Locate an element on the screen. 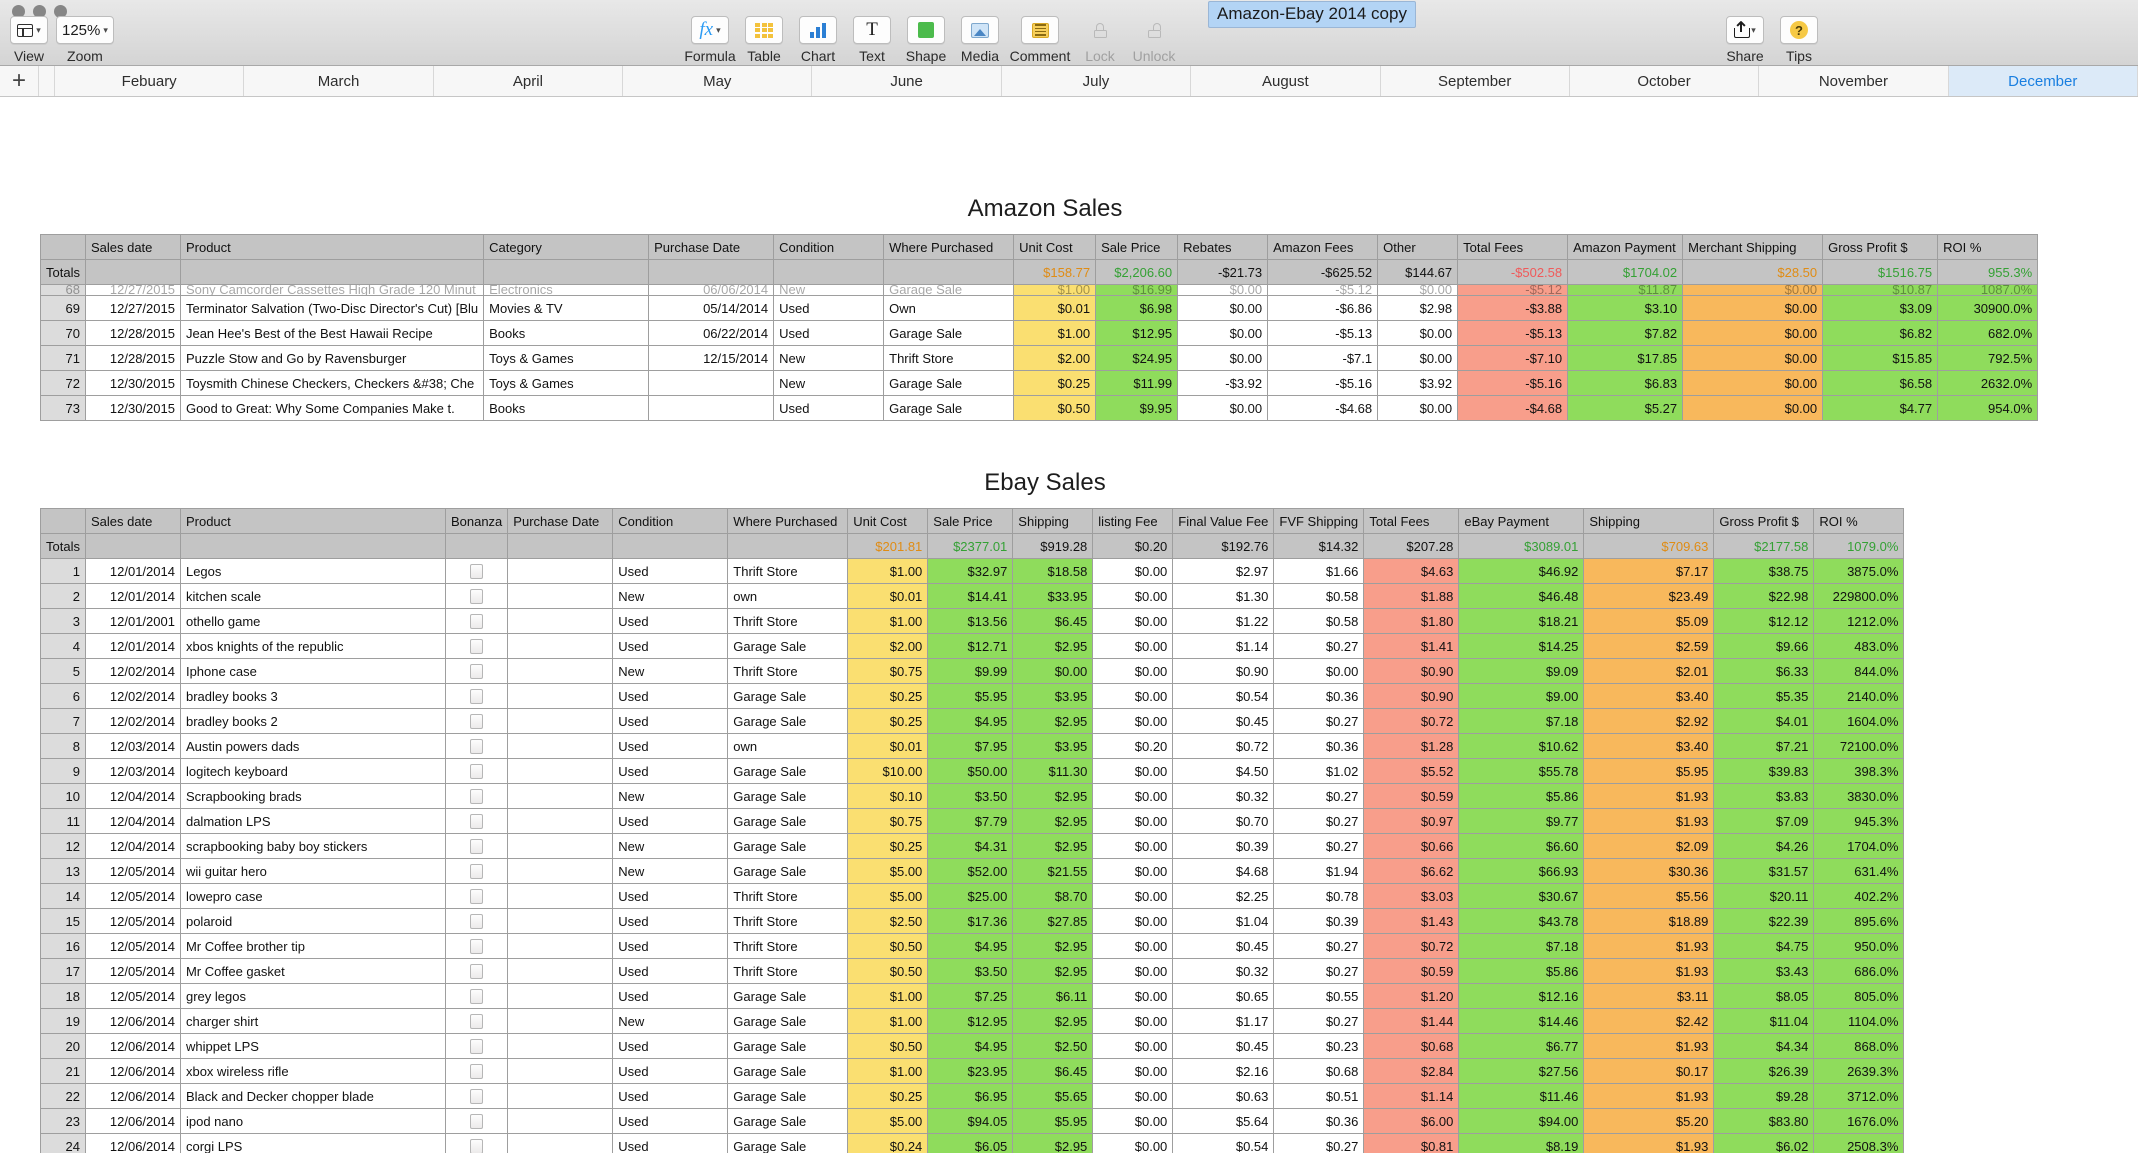 Image resolution: width=2138 pixels, height=1153 pixels. table-cell: Mr Coffee gasket is located at coordinates (312, 971).